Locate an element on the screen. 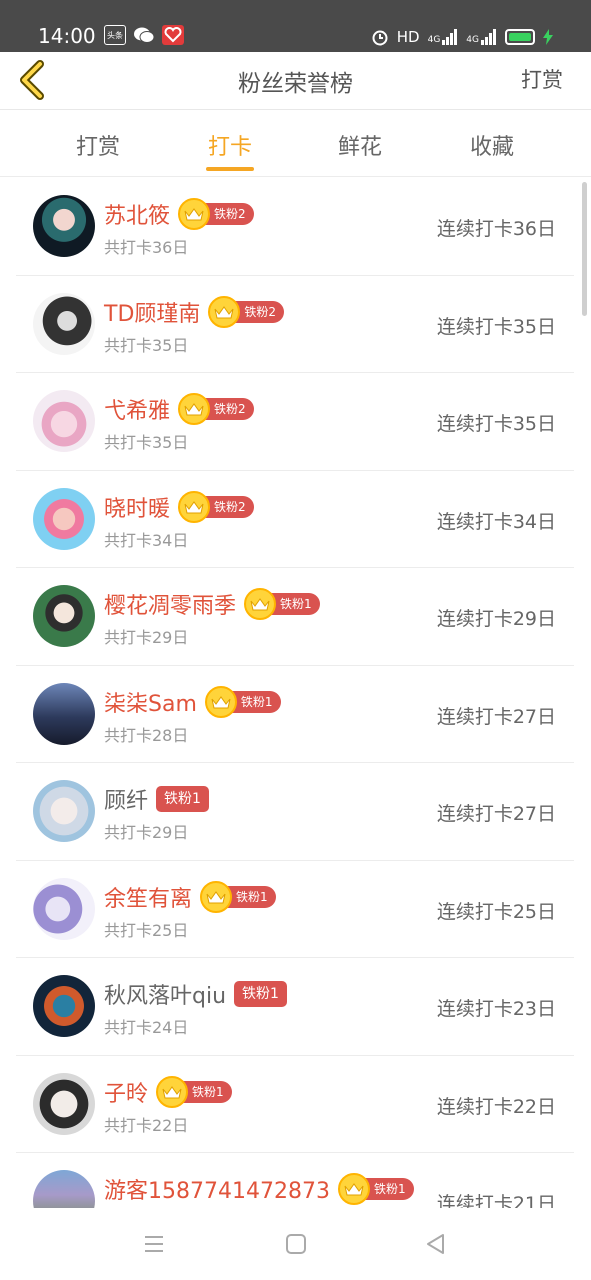 Image resolution: width=591 pixels, height=1280 pixels. signal-1: 4G is located at coordinates (443, 37).